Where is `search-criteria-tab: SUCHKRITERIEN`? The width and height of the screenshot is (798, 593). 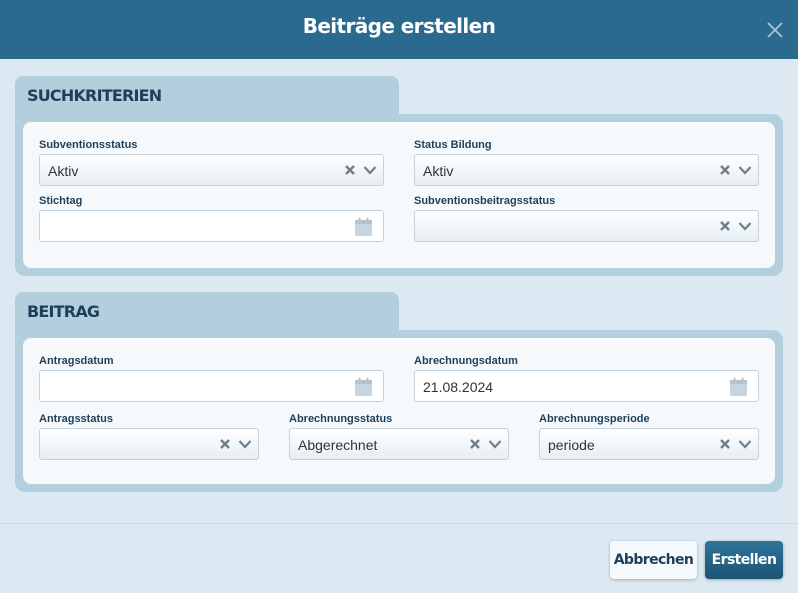 search-criteria-tab: SUCHKRITERIEN is located at coordinates (207, 97).